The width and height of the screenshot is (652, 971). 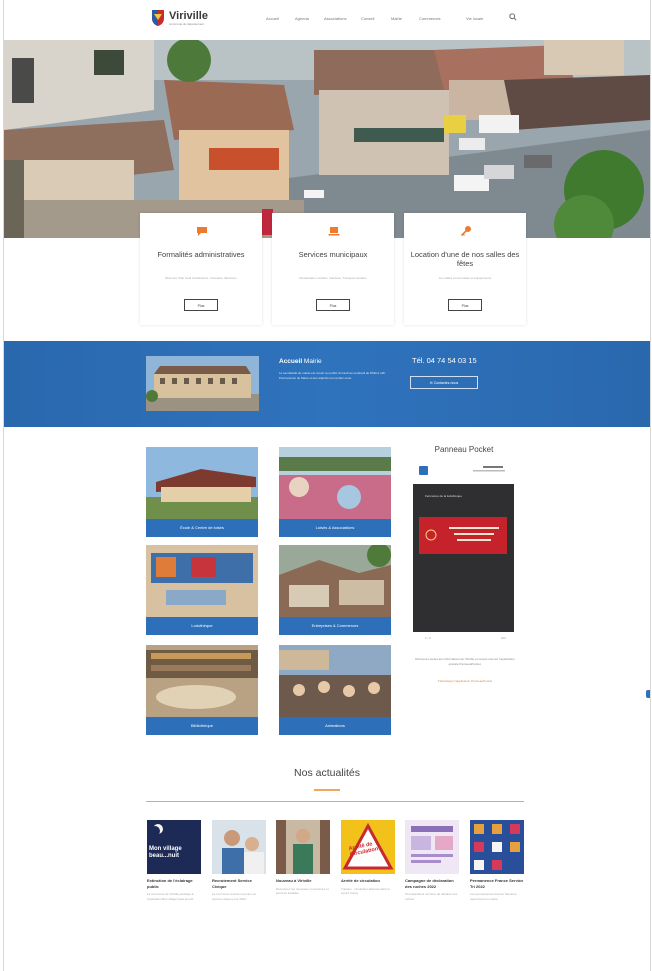 What do you see at coordinates (648, 694) in the screenshot?
I see `side-scroll-handle` at bounding box center [648, 694].